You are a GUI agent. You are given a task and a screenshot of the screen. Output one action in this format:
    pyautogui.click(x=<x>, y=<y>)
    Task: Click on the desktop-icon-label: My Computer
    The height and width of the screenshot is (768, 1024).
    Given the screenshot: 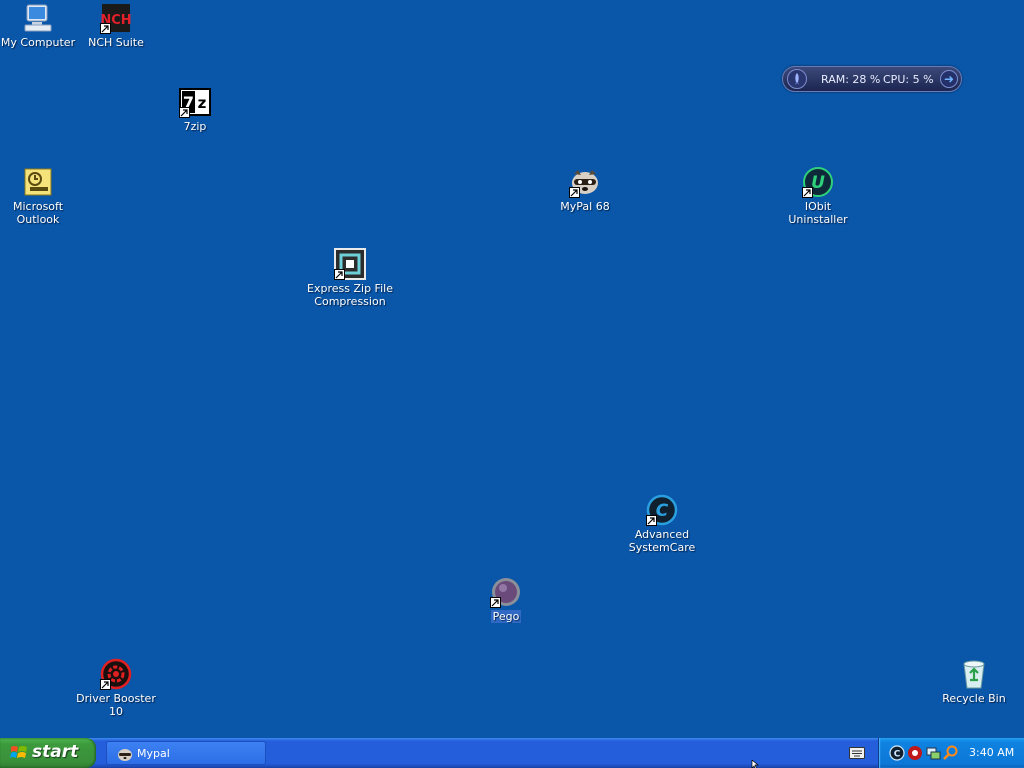 What is the action you would take?
    pyautogui.click(x=38, y=42)
    